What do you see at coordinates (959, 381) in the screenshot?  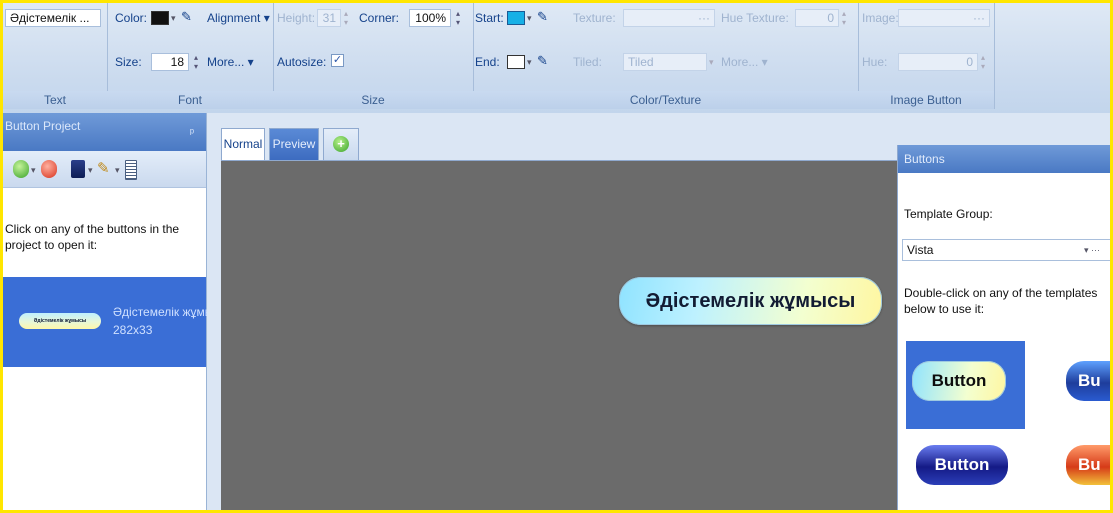 I see `template-vista-aqua: Button` at bounding box center [959, 381].